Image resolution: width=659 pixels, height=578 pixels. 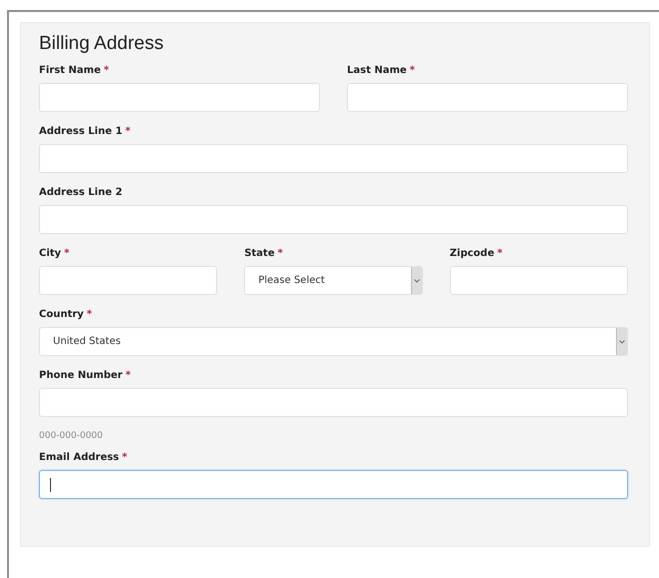 I want to click on field-label: Zipcode, so click(x=472, y=253).